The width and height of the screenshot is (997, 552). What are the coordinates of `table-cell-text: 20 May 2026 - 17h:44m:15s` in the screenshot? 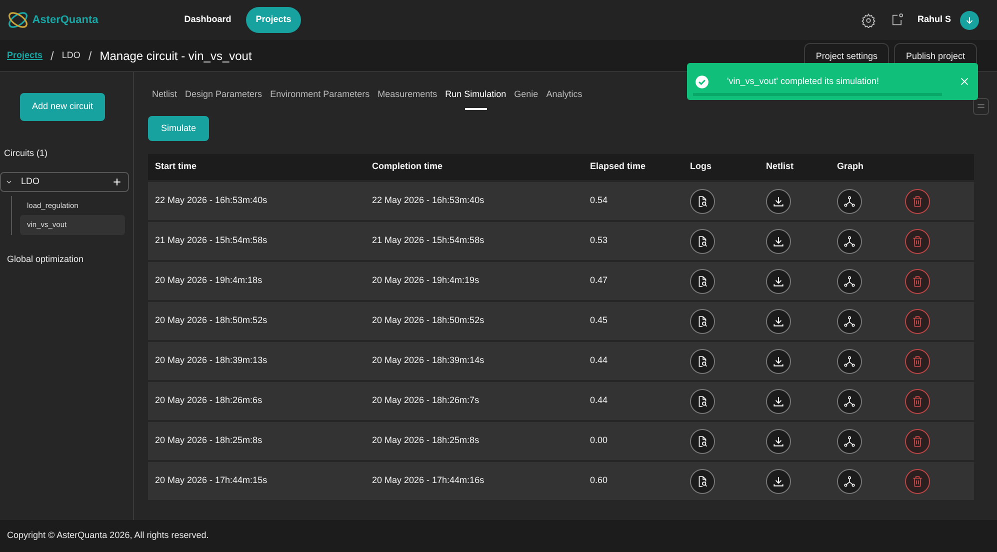 It's located at (211, 481).